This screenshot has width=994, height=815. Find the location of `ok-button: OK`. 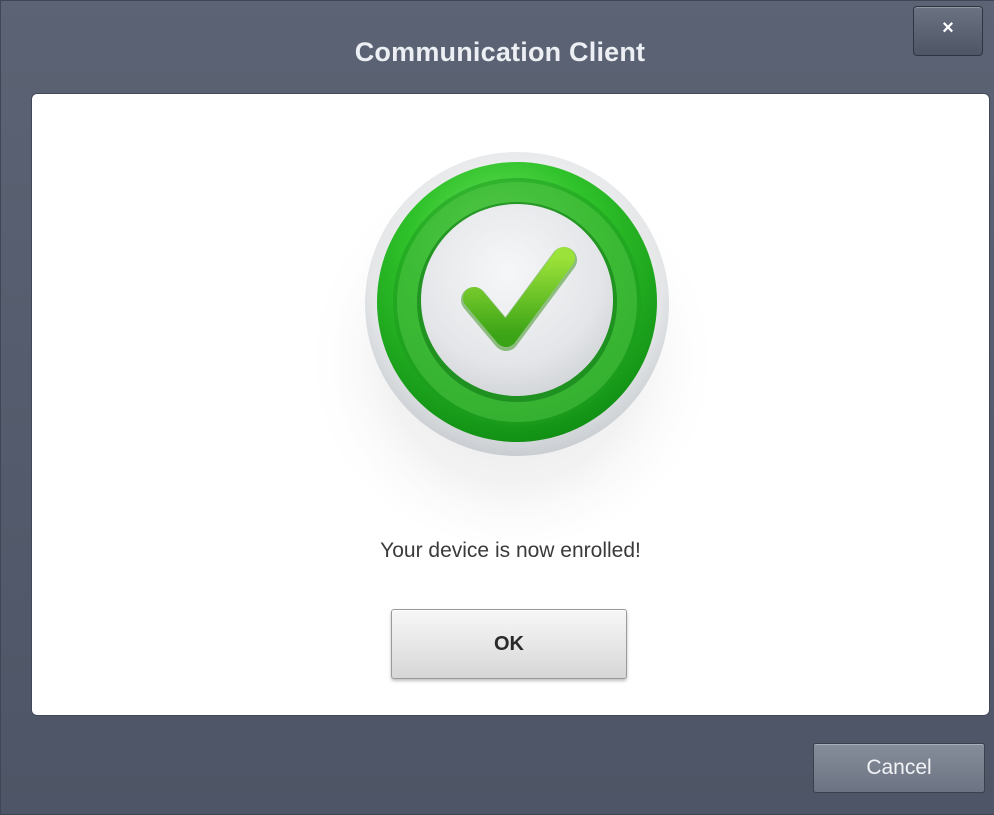

ok-button: OK is located at coordinates (509, 644).